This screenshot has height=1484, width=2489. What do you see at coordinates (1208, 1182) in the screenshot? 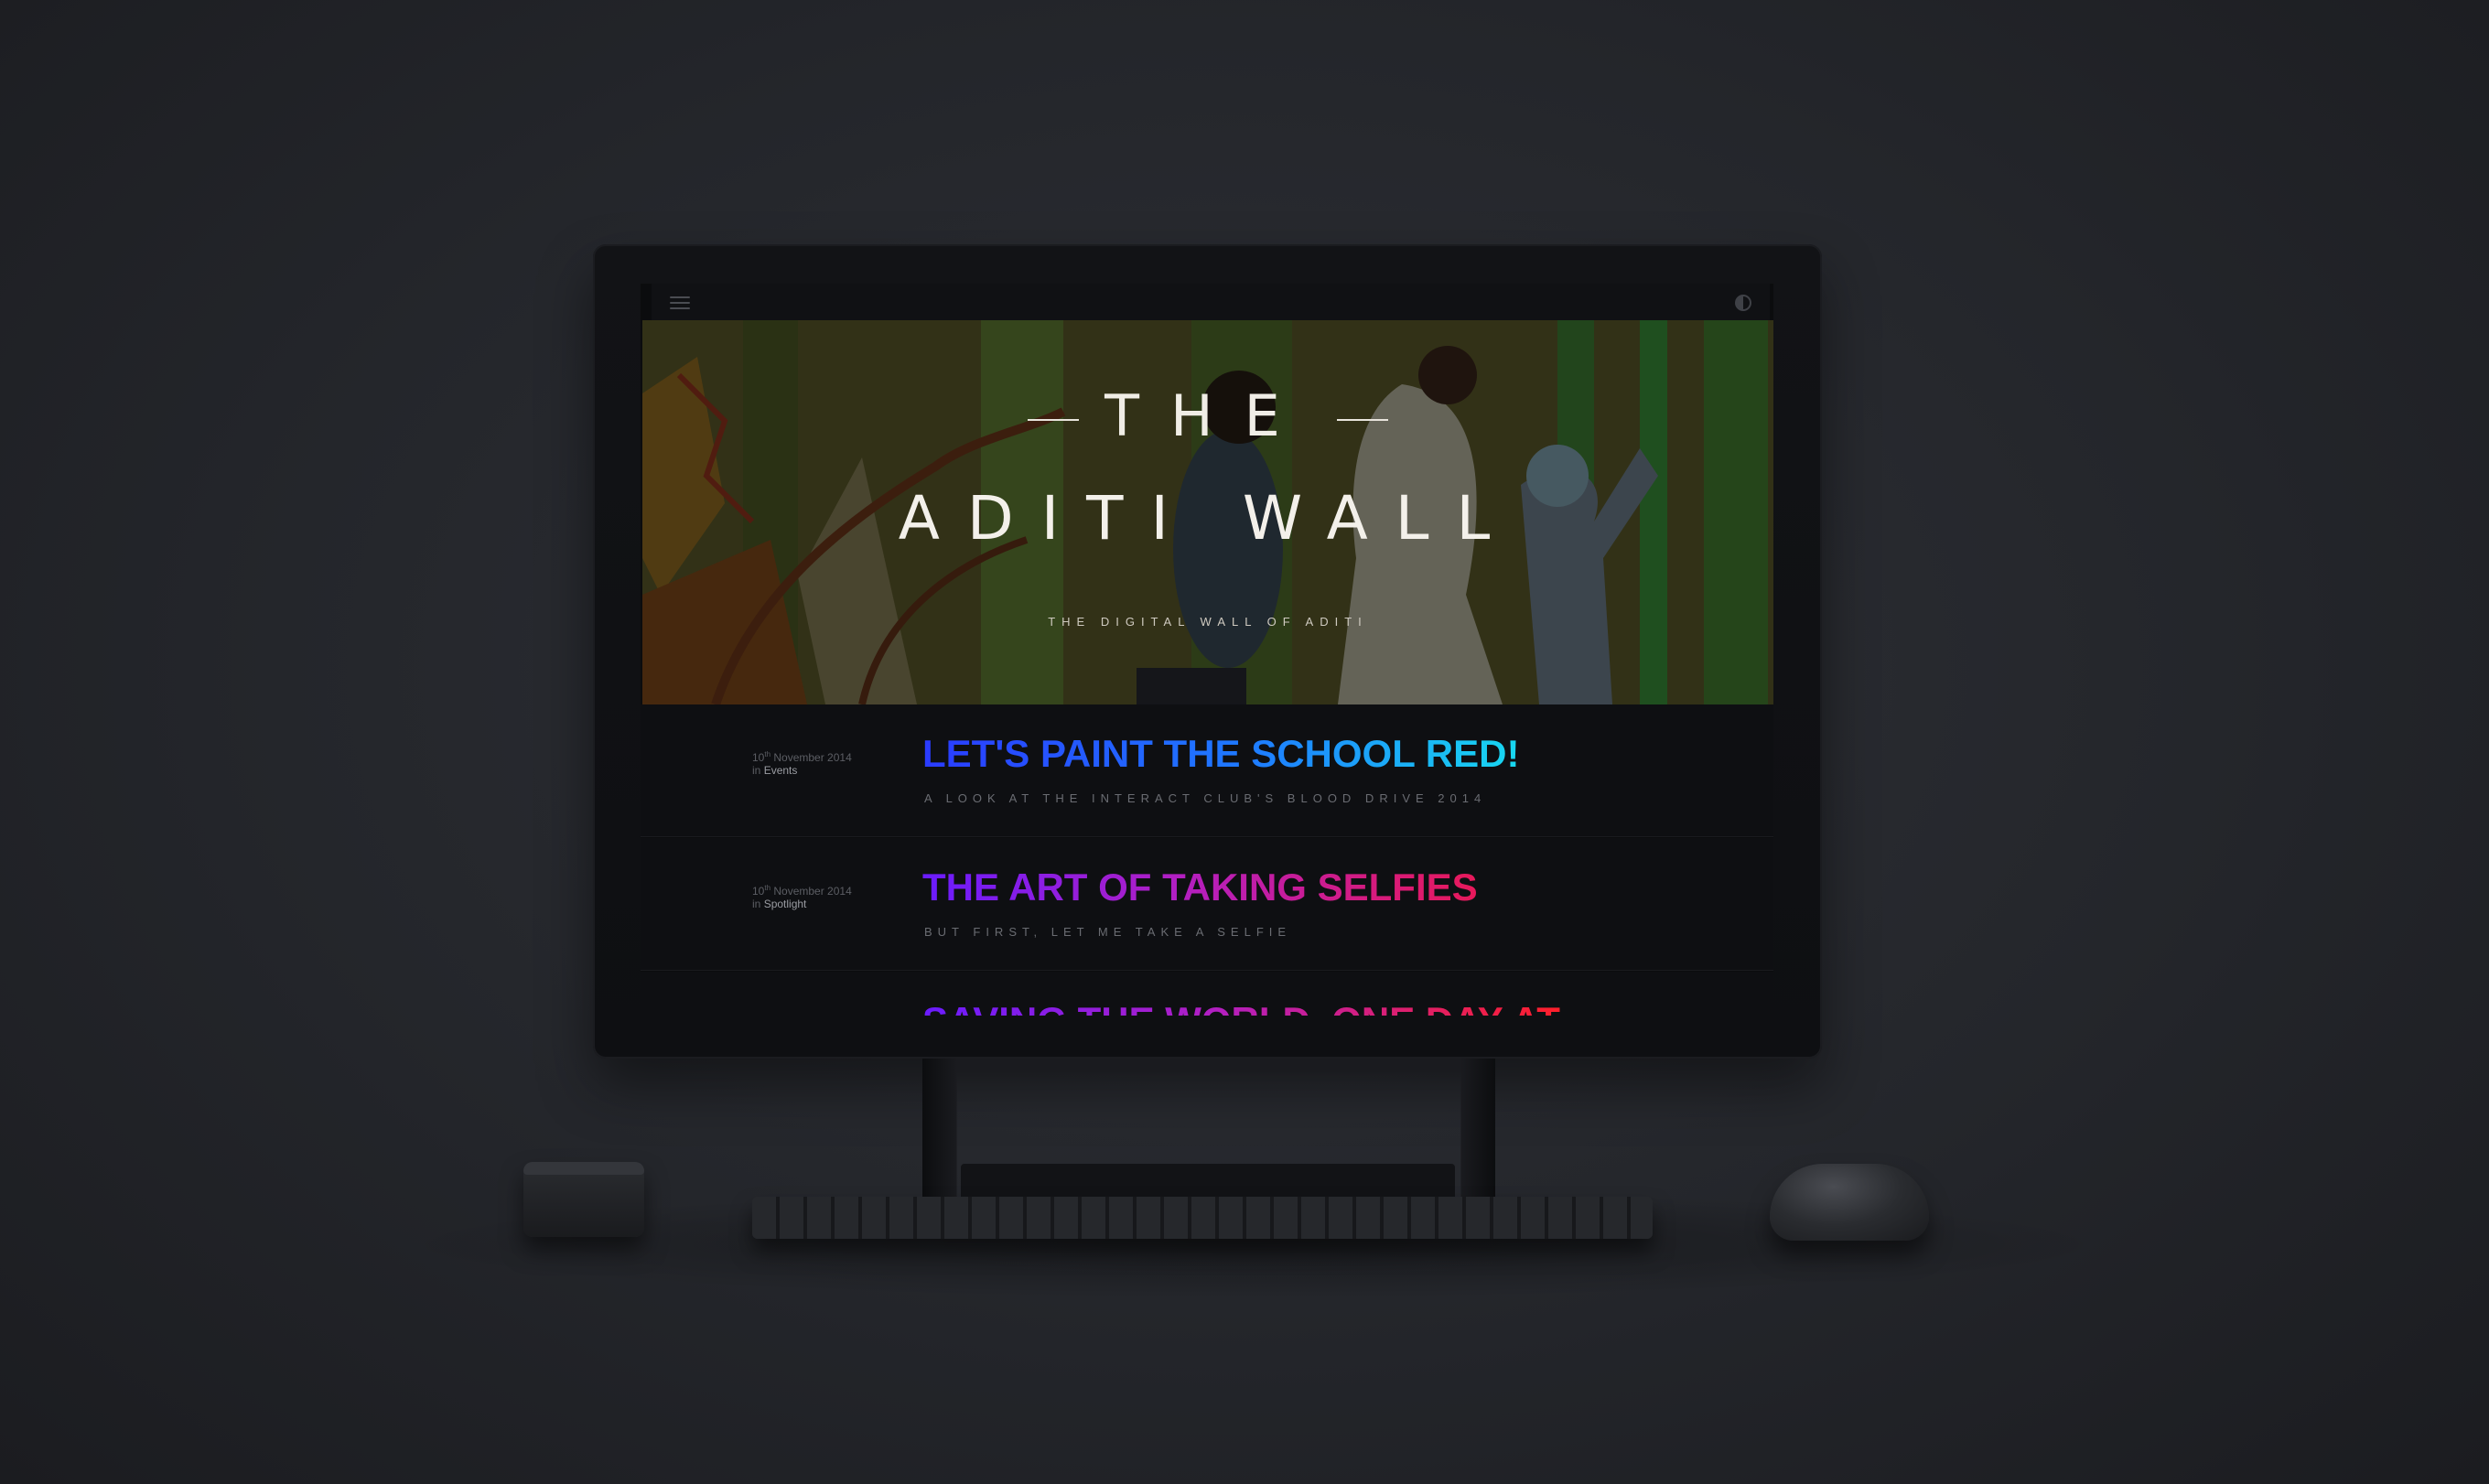
I see `monitor-stand-base` at bounding box center [1208, 1182].